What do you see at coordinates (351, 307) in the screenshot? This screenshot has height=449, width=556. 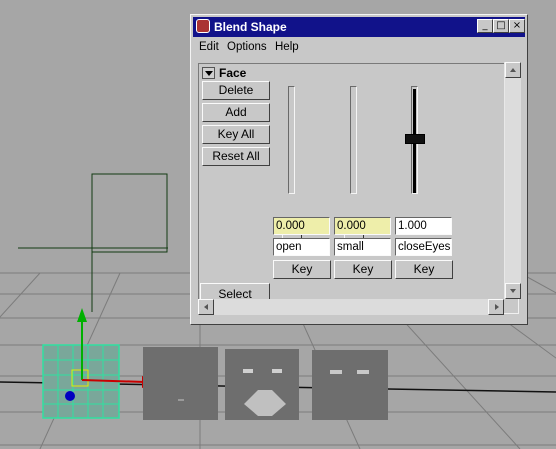 I see `horizontal-scrollbar` at bounding box center [351, 307].